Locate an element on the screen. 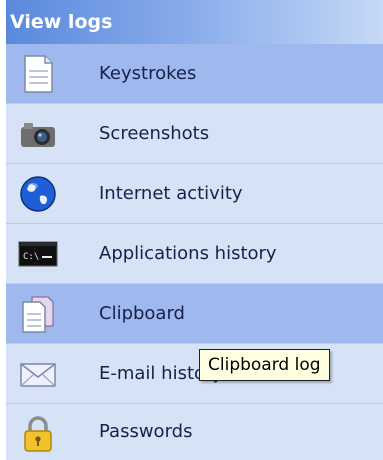 The width and height of the screenshot is (383, 460). document-icon is located at coordinates (38, 74).